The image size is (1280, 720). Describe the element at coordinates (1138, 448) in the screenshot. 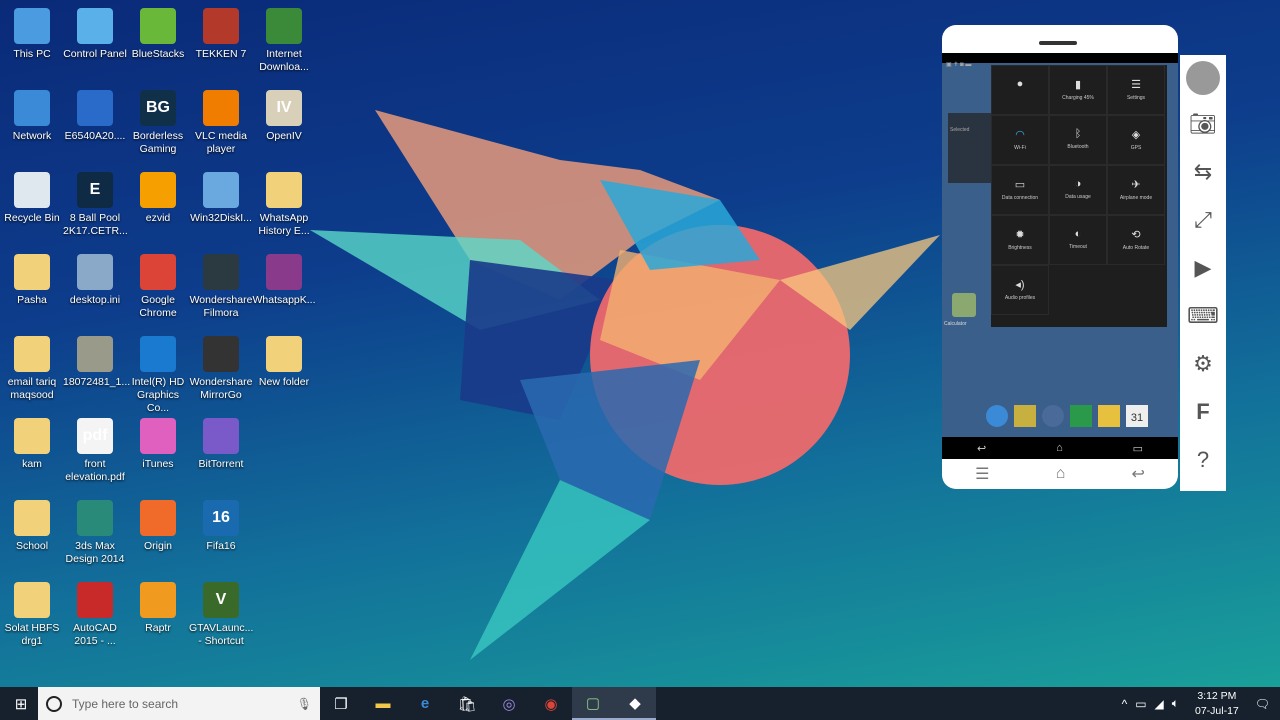

I see `recents-icon: ▭` at that location.